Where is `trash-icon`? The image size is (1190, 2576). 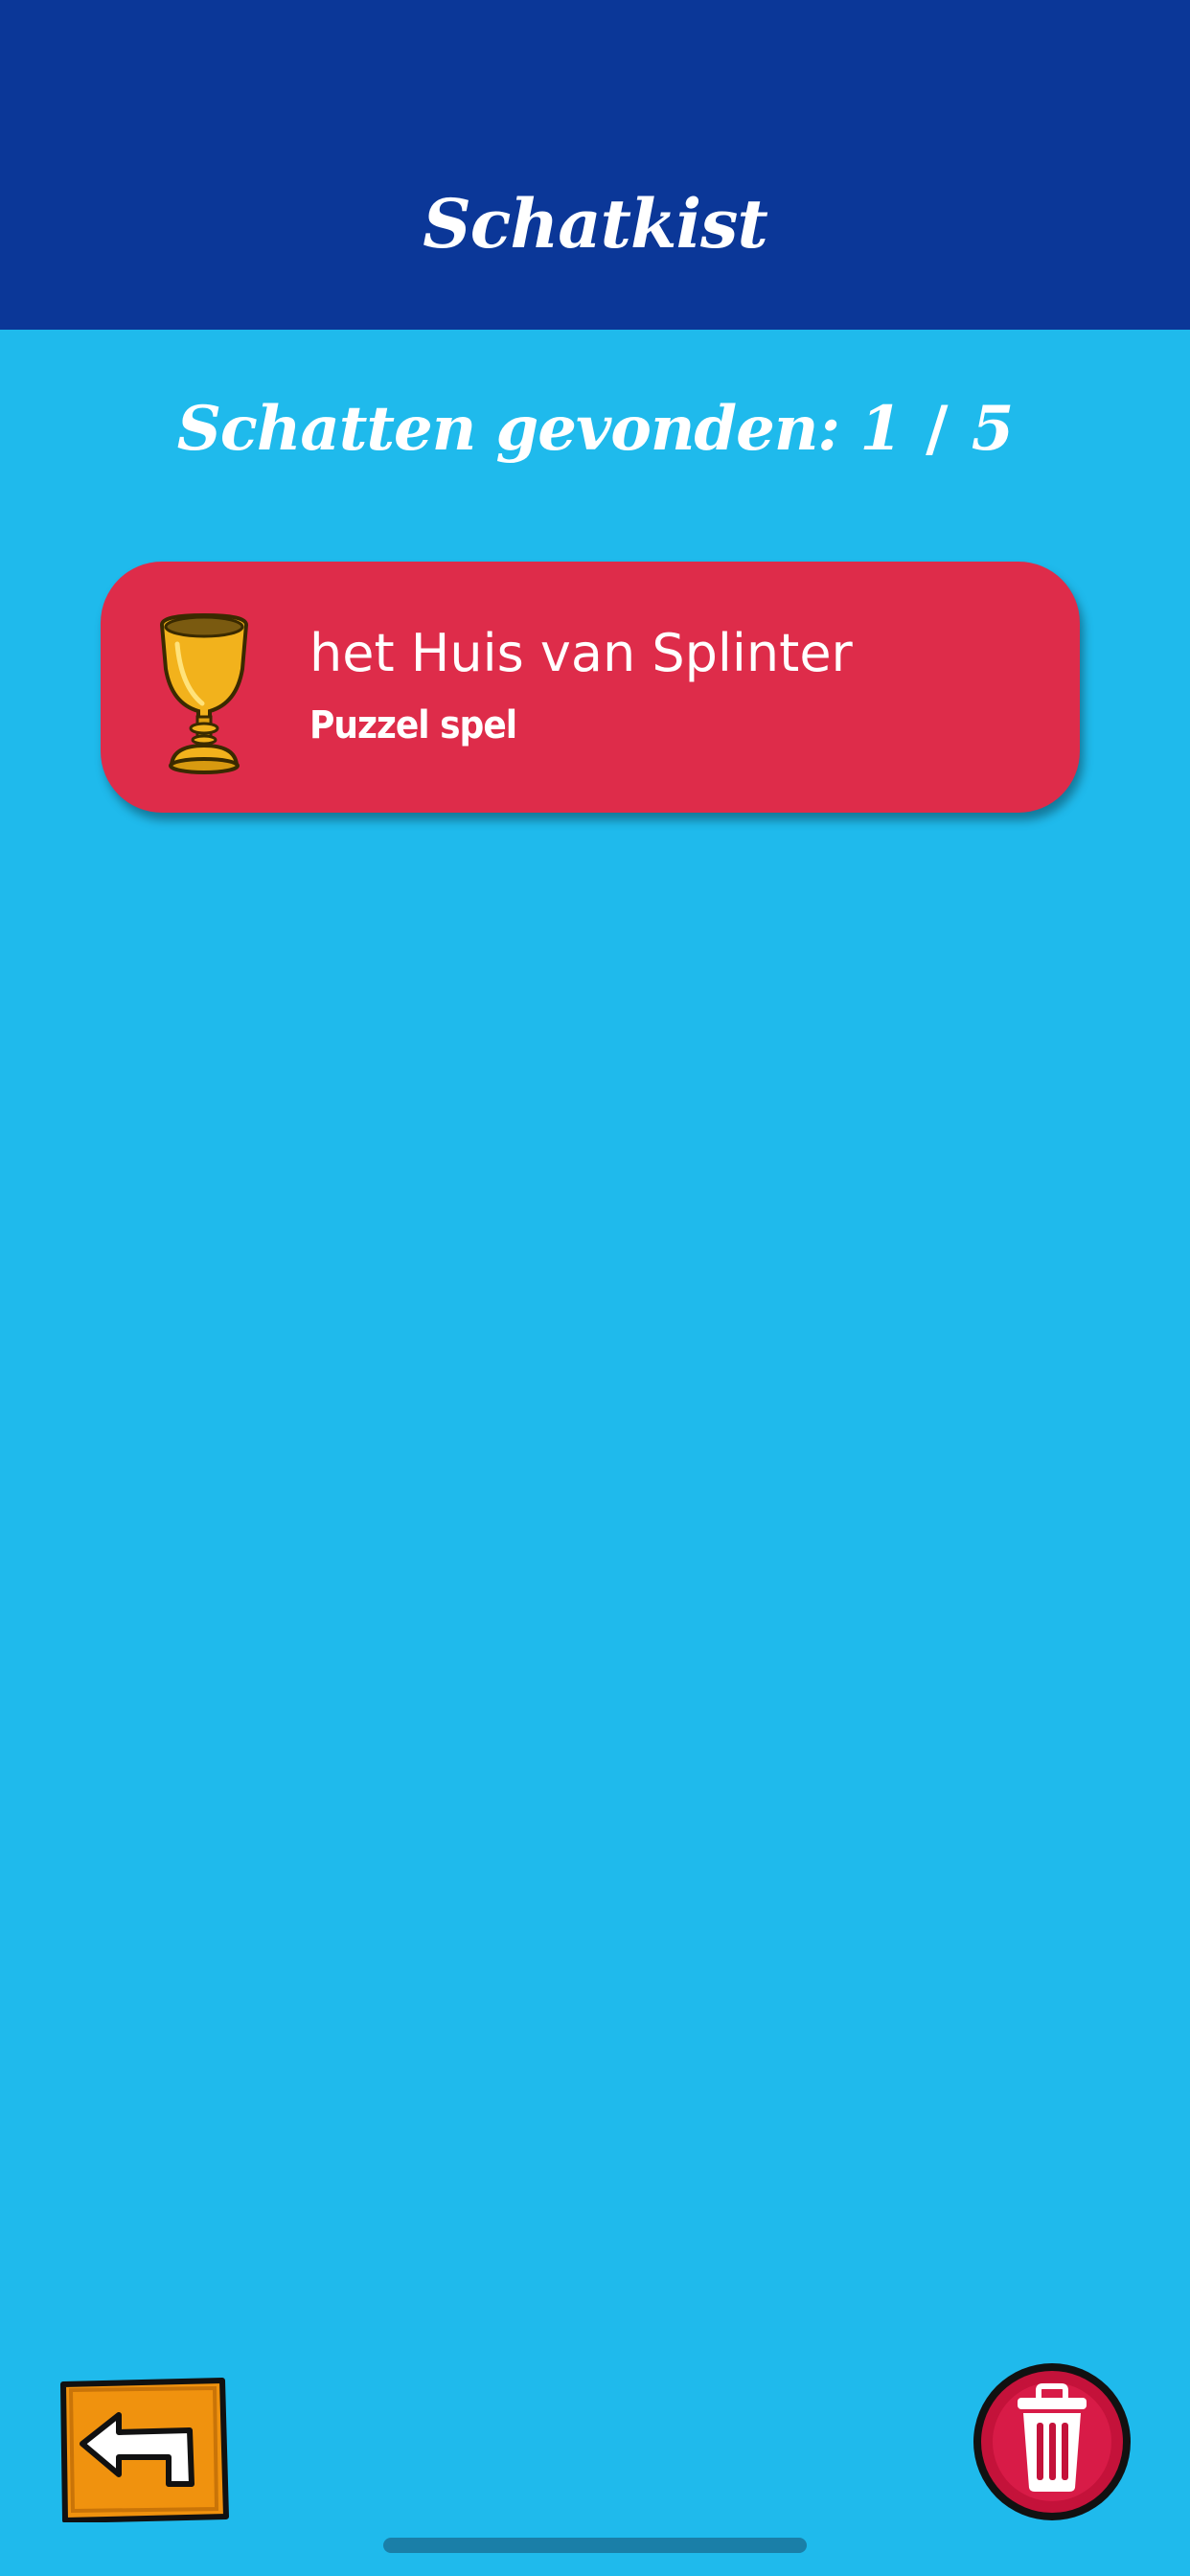
trash-icon is located at coordinates (1052, 2441).